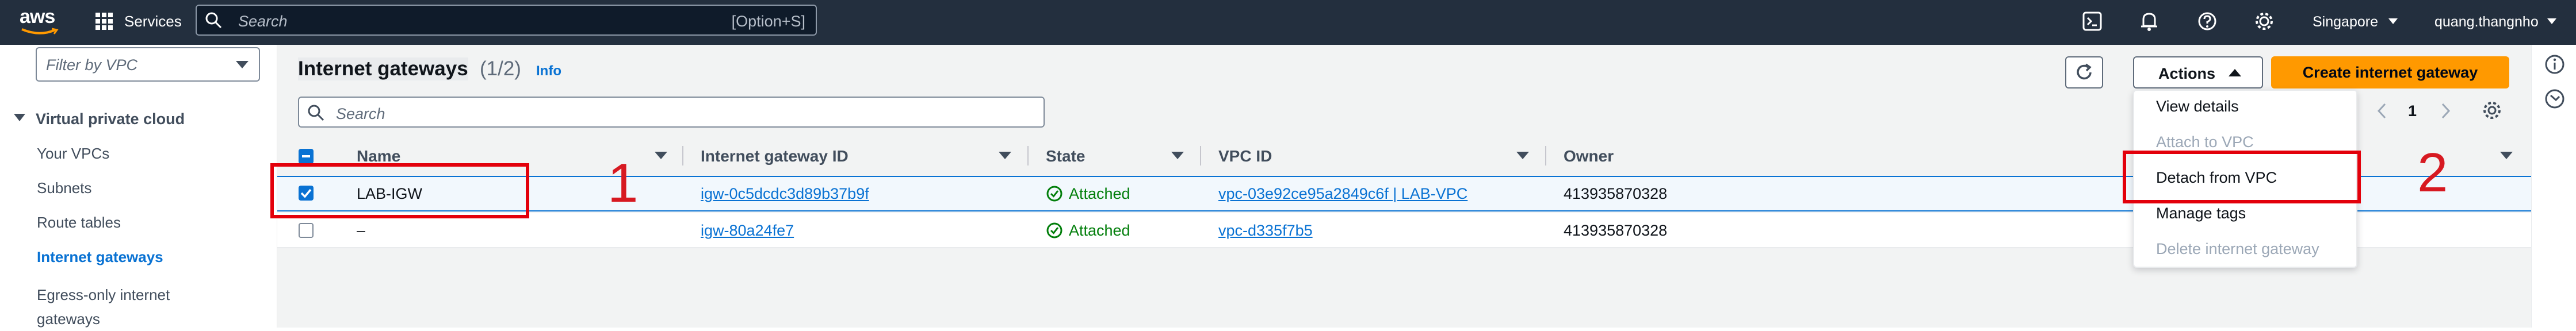 This screenshot has height=331, width=2576. Describe the element at coordinates (623, 183) in the screenshot. I see `step-number-1: 1` at that location.